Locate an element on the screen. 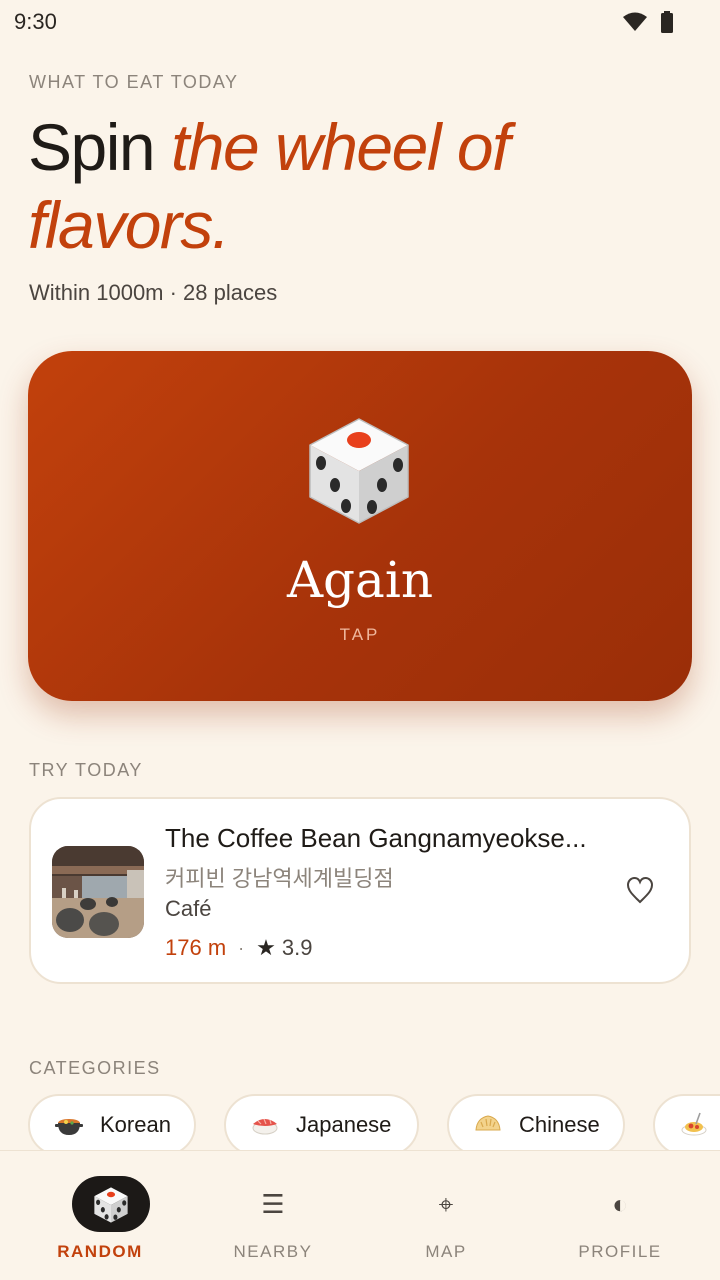 This screenshot has height=1280, width=720. search-radius-summary: Within 1000m · 28 places is located at coordinates (153, 292).